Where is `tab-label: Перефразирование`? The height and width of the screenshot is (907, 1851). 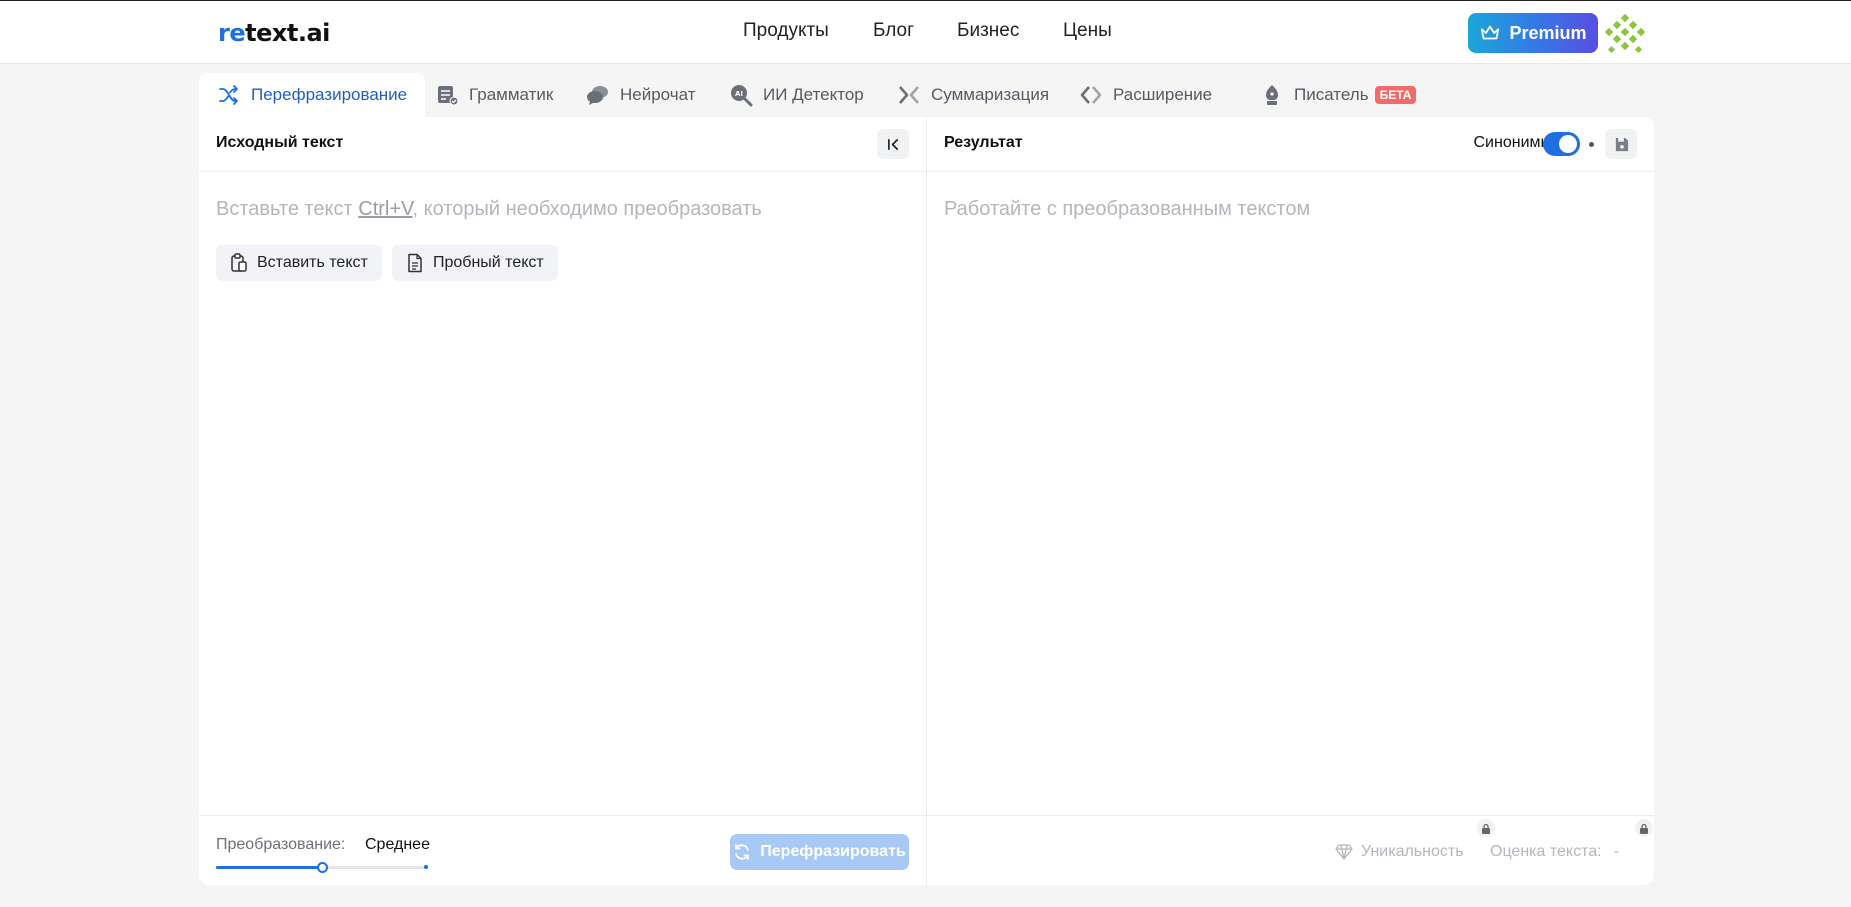 tab-label: Перефразирование is located at coordinates (329, 94).